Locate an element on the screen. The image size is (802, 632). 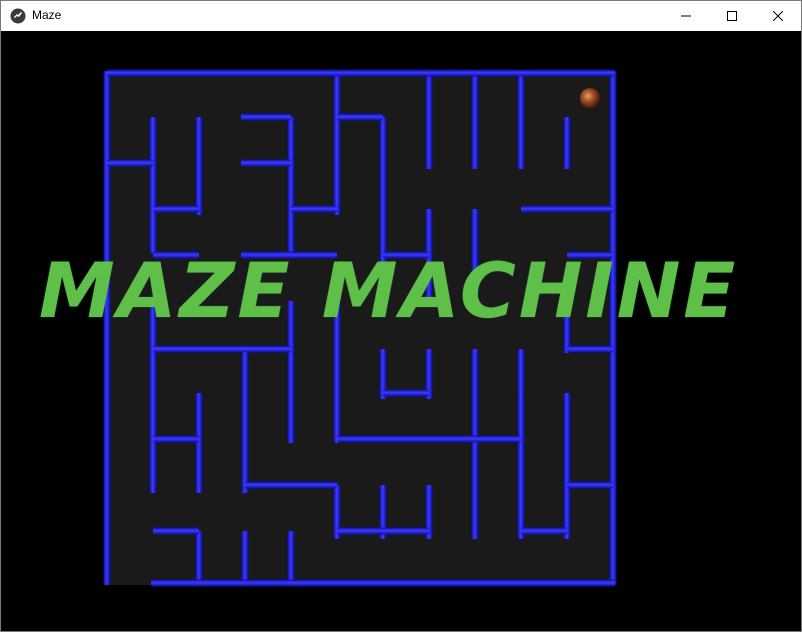
title-bar: Maze is located at coordinates (401, 16).